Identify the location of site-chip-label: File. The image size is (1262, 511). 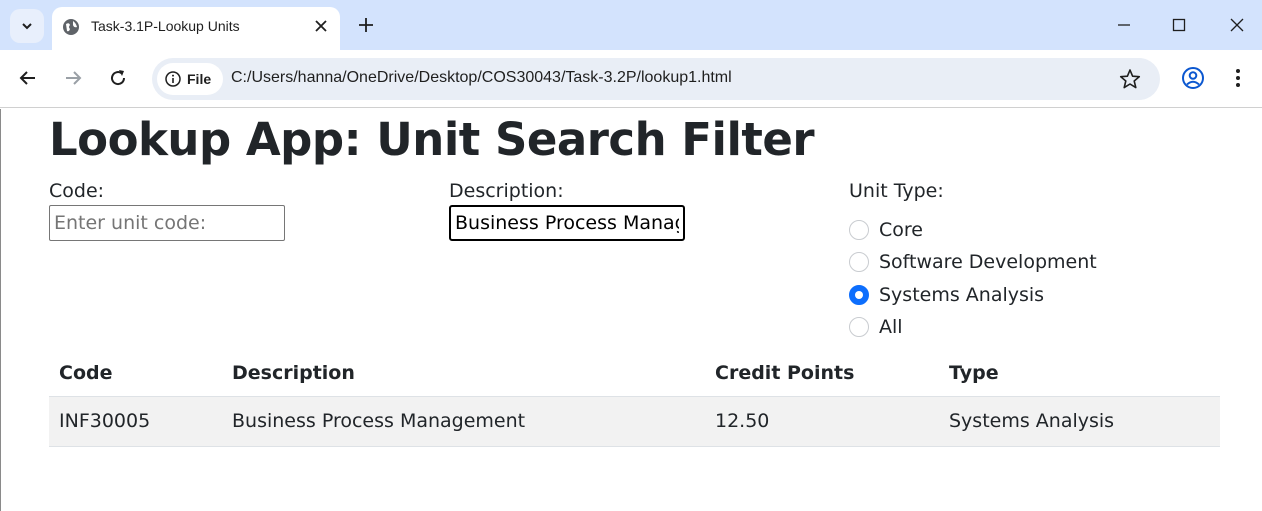
(199, 79).